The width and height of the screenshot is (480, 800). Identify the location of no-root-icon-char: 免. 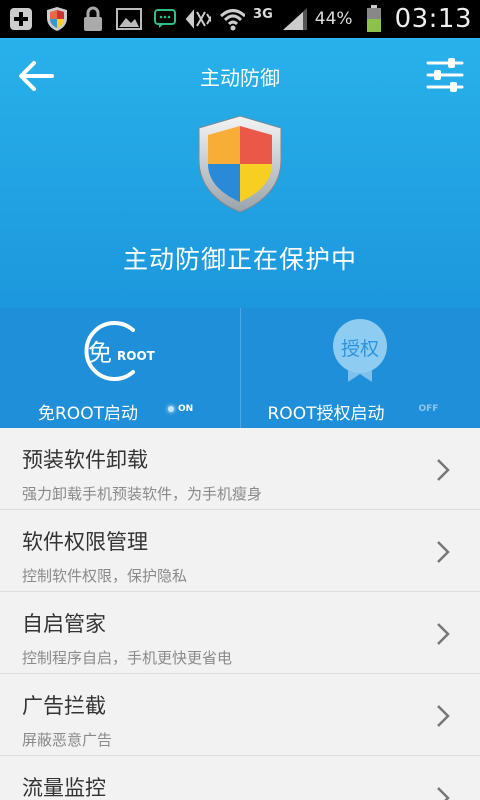
(100, 353).